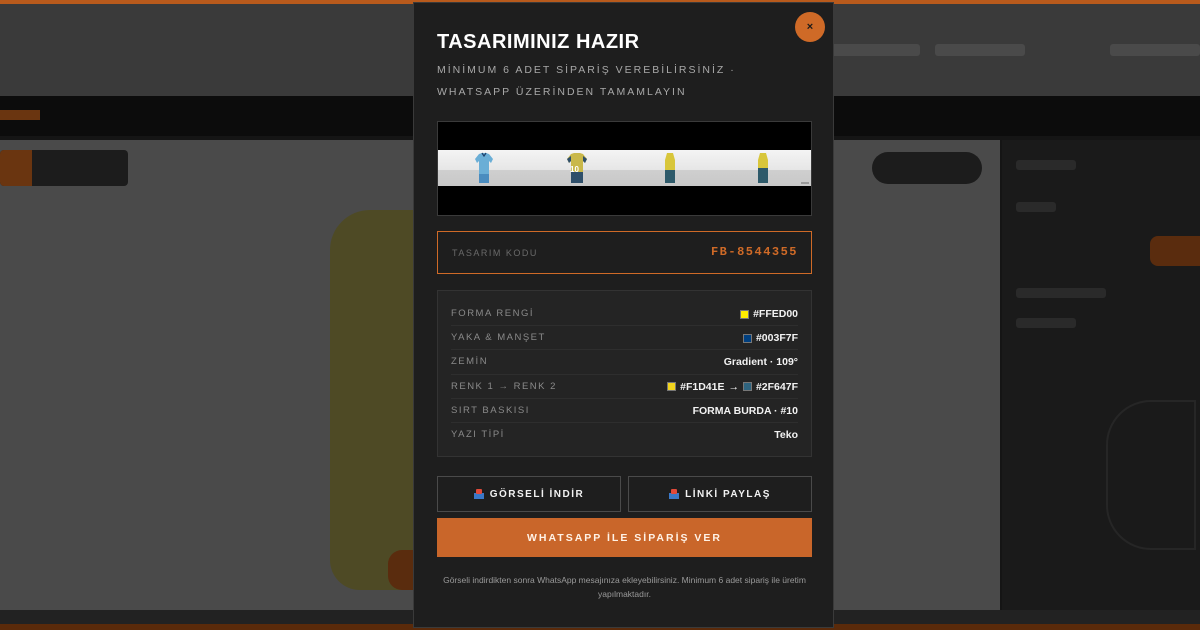 The height and width of the screenshot is (630, 1200). Describe the element at coordinates (538, 42) in the screenshot. I see `modal-title: TASARIMINIZ HAZIR` at that location.